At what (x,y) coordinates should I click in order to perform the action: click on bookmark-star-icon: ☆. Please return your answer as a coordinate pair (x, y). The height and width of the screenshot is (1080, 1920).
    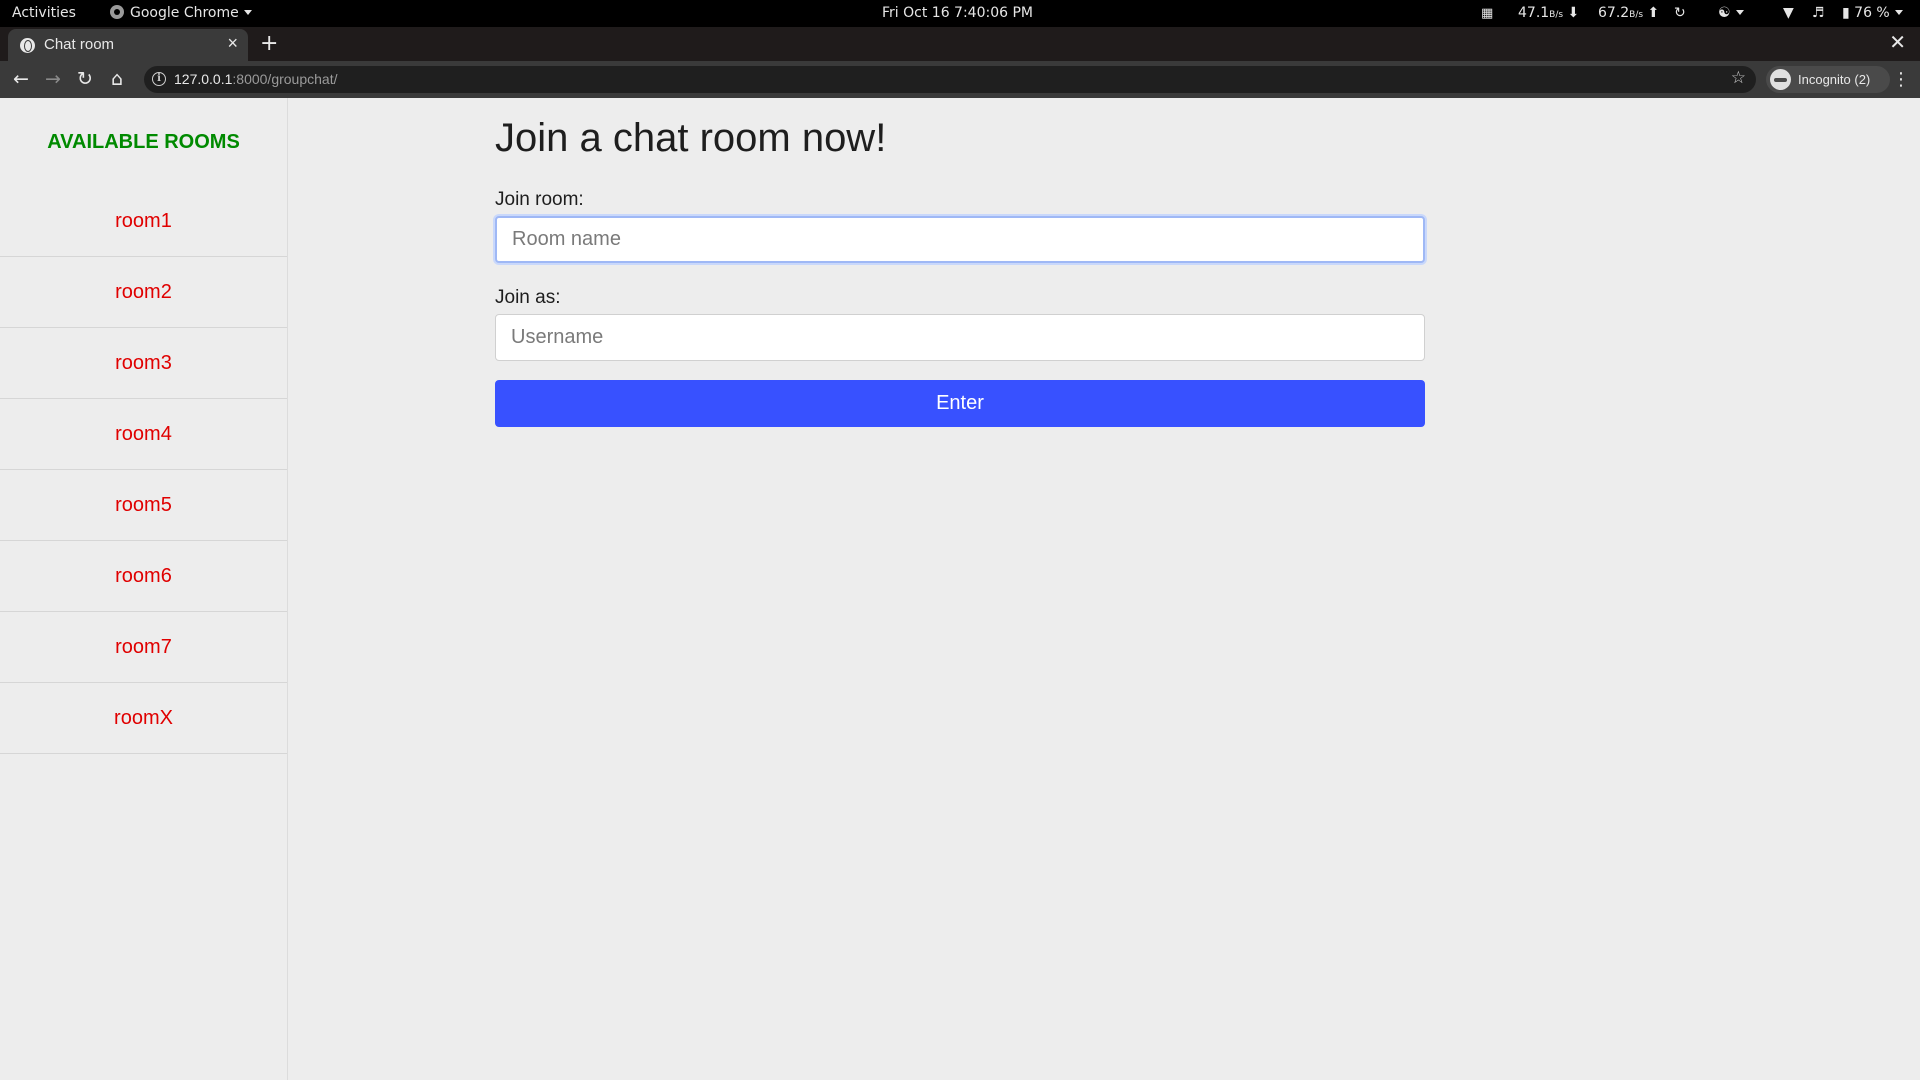
    Looking at the image, I should click on (1738, 78).